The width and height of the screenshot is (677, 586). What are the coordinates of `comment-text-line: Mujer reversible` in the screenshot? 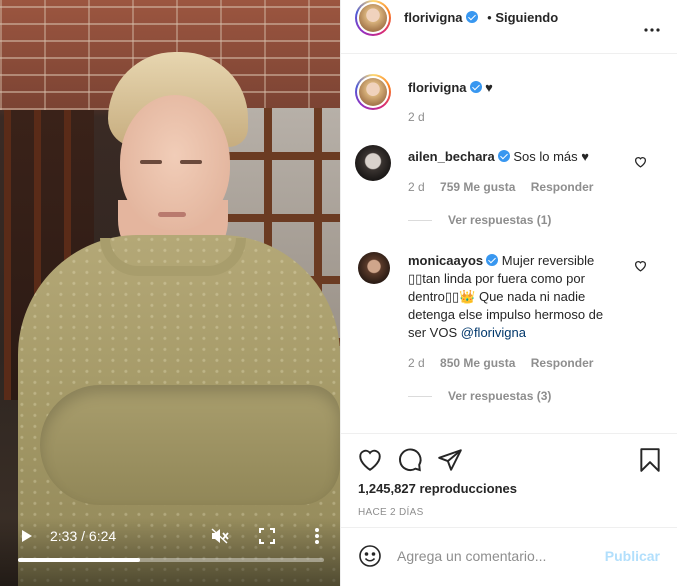 It's located at (548, 260).